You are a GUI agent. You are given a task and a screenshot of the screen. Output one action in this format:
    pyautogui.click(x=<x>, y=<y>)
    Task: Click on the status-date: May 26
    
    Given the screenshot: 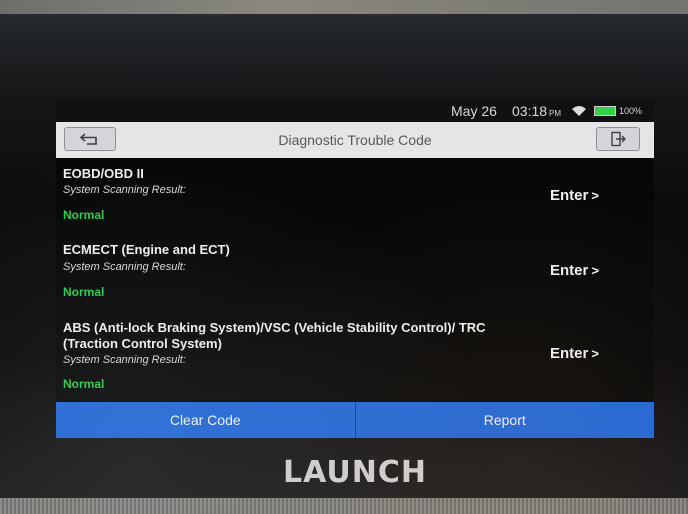 What is the action you would take?
    pyautogui.click(x=474, y=111)
    